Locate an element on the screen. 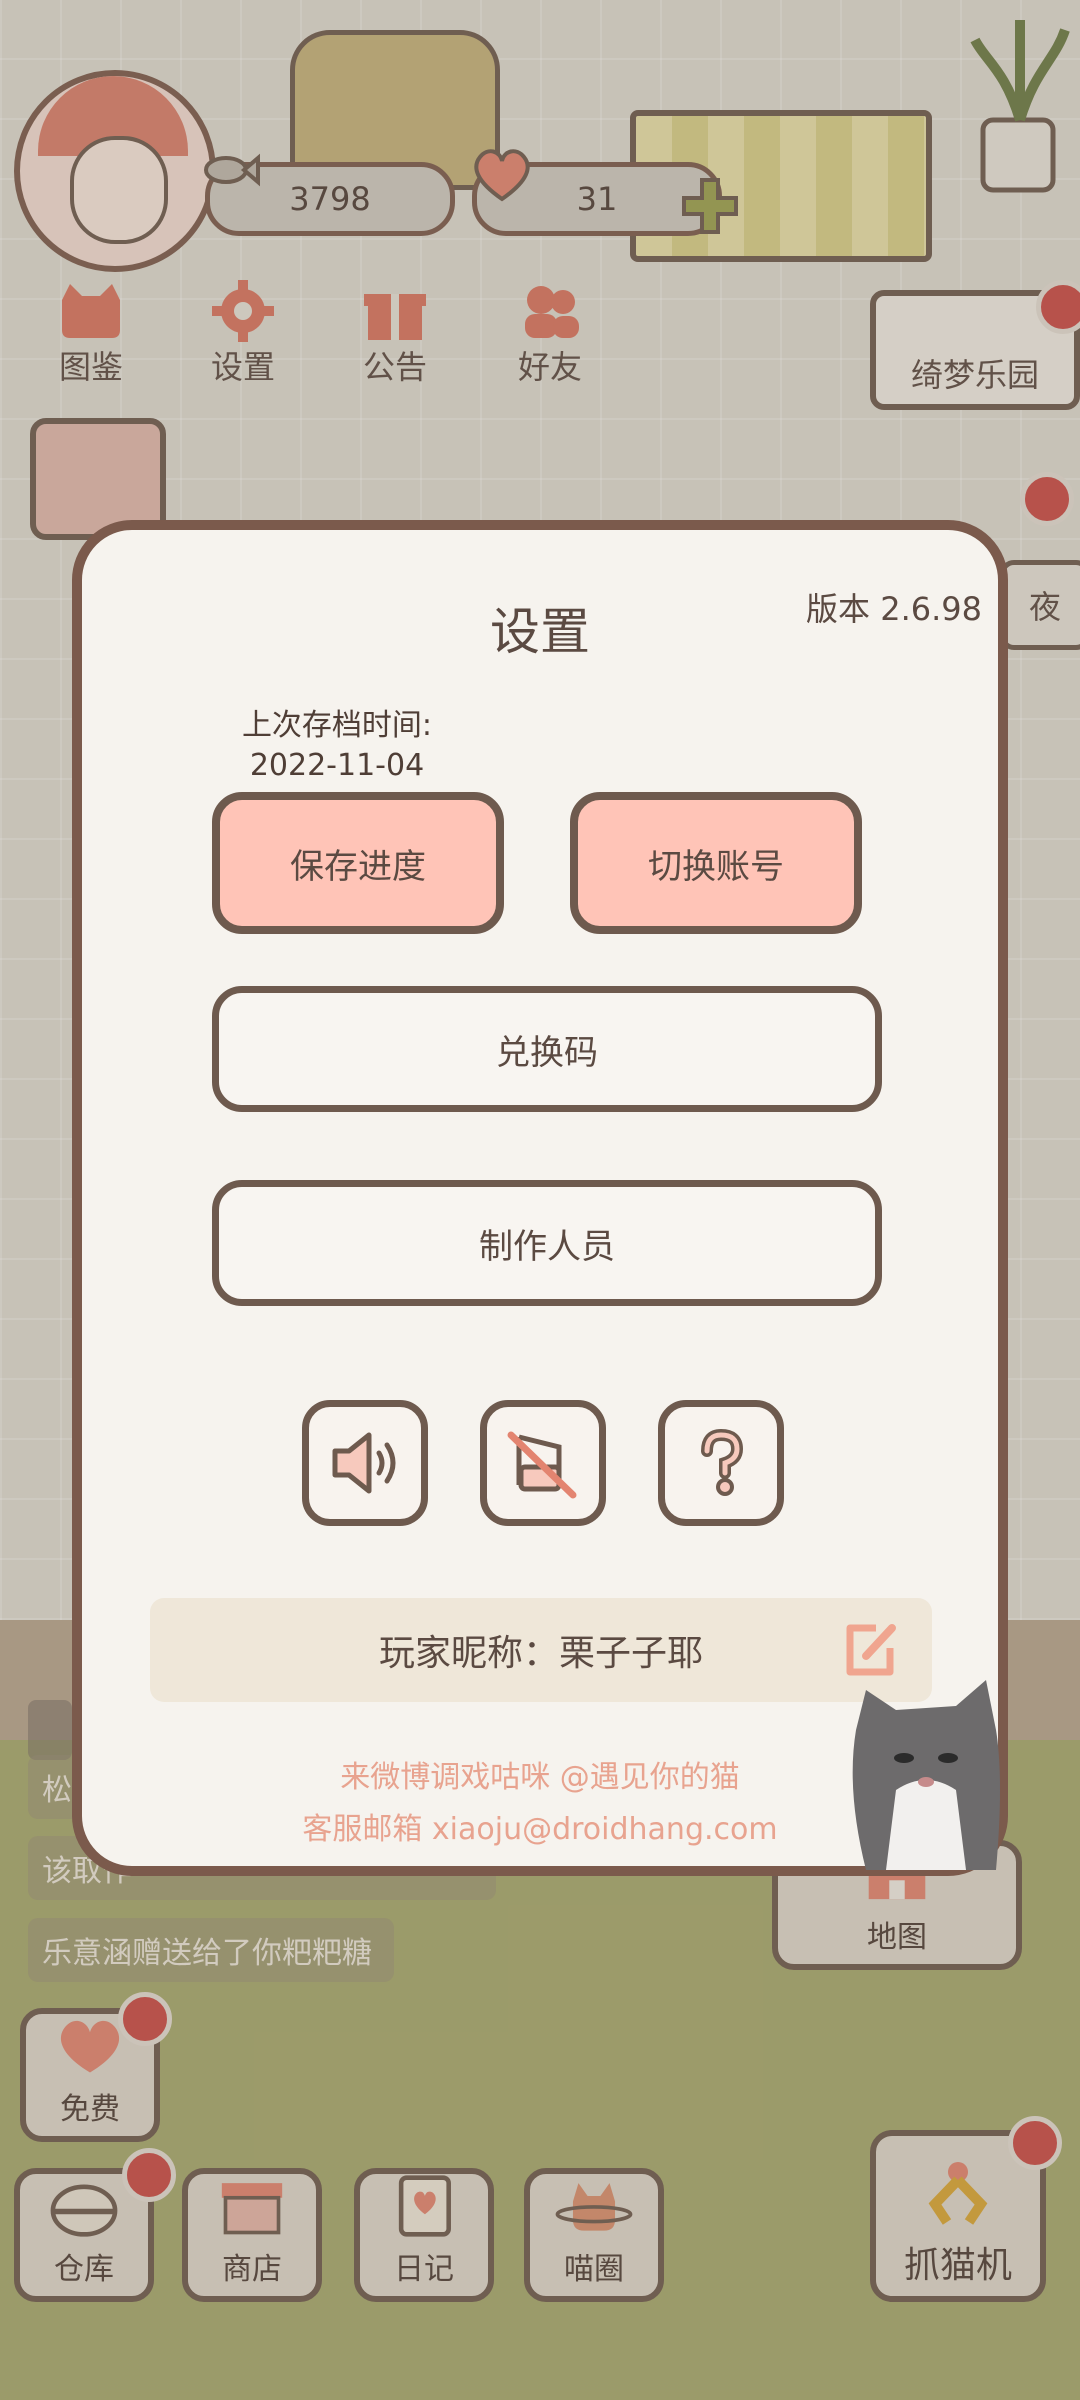  redeem-code-button: 兑换码 is located at coordinates (547, 1049).